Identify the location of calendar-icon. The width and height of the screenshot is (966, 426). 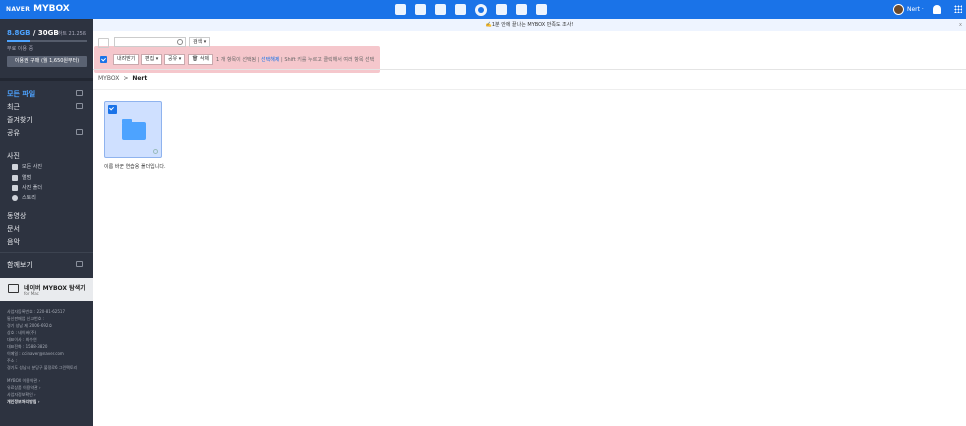
(420, 9).